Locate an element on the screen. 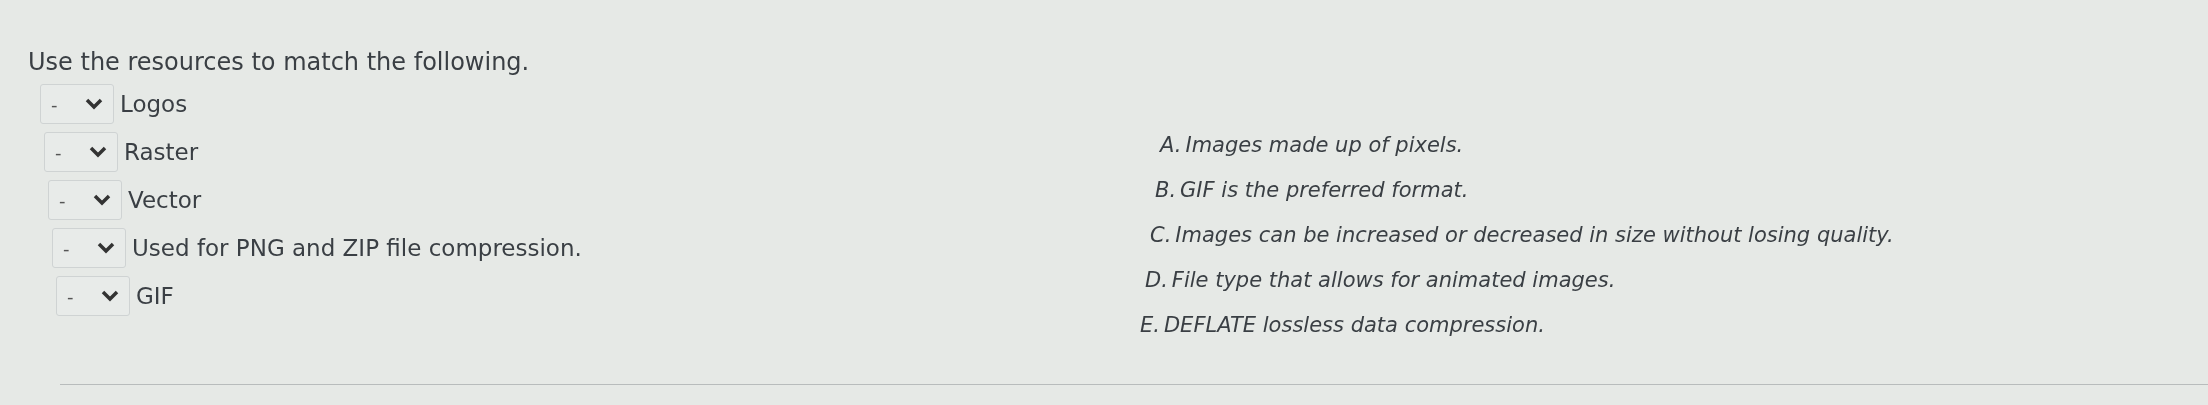 The image size is (2208, 405). option-text: E. DEFLATE lossless data compression. is located at coordinates (1343, 325).